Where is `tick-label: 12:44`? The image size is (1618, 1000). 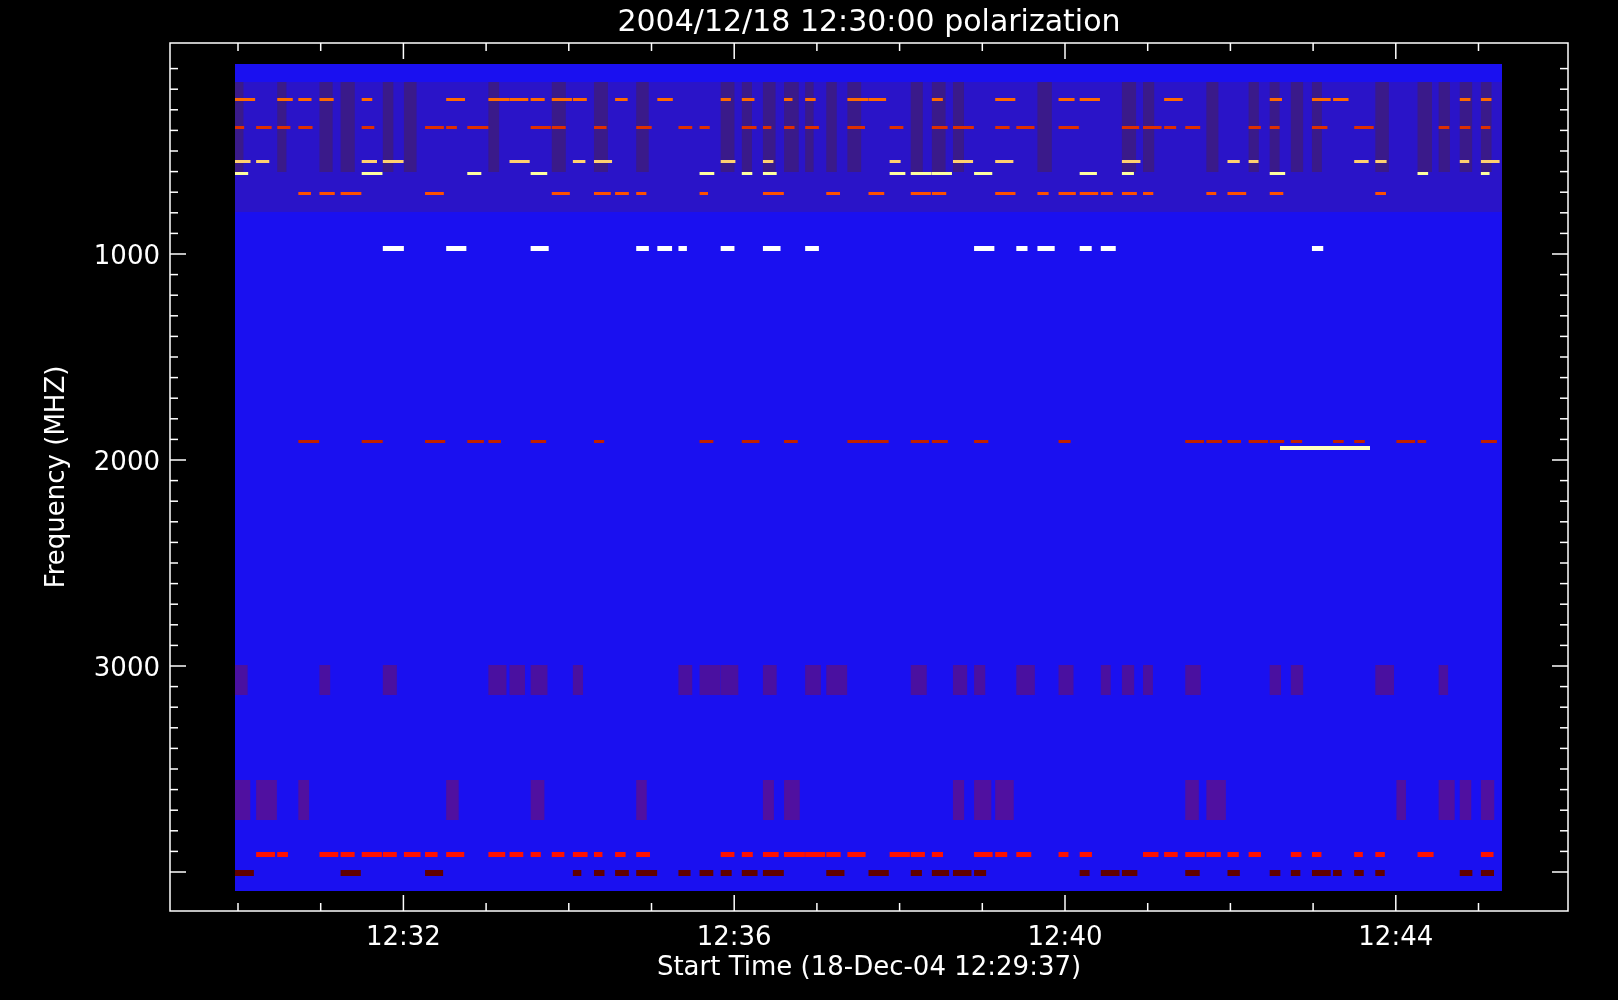
tick-label: 12:44 is located at coordinates (1396, 936).